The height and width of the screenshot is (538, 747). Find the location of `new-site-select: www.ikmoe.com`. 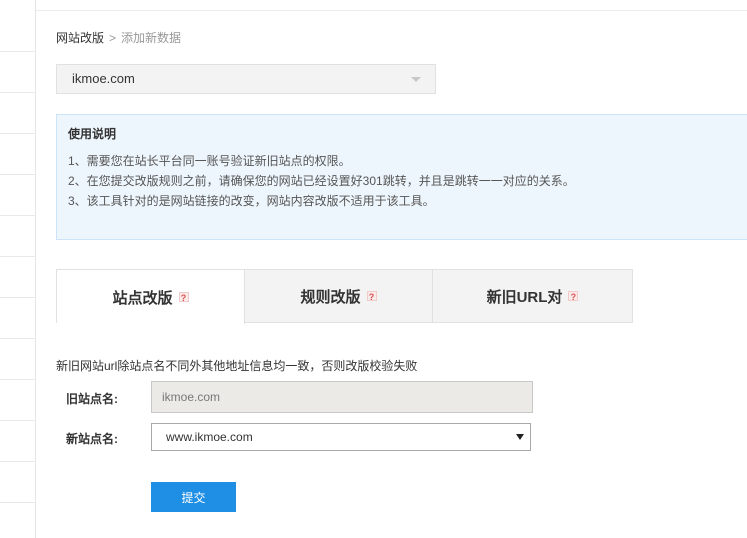

new-site-select: www.ikmoe.com is located at coordinates (341, 437).